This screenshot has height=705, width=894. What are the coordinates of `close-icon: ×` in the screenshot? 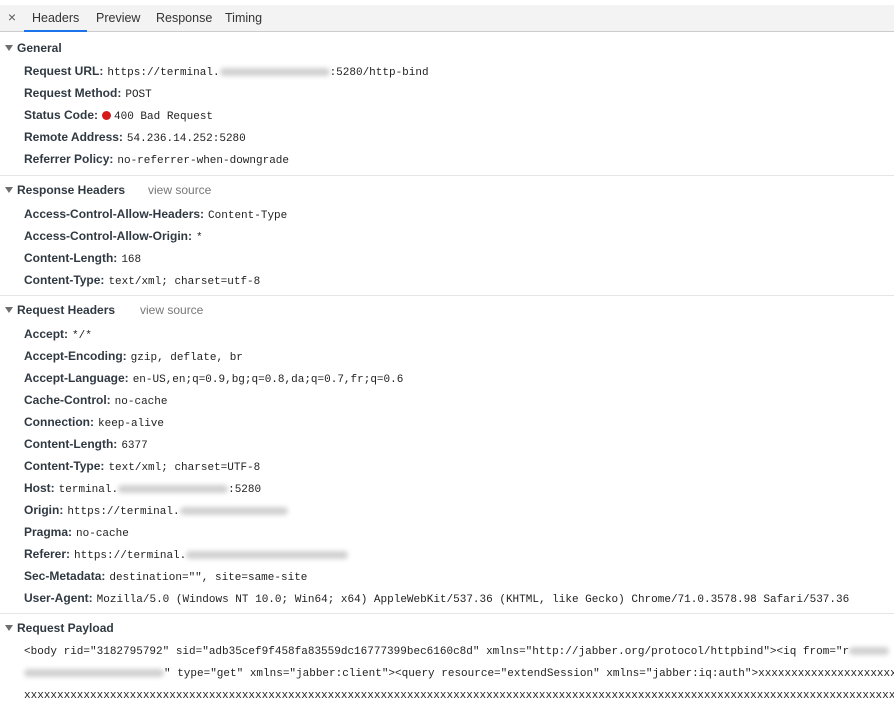 It's located at (12, 17).